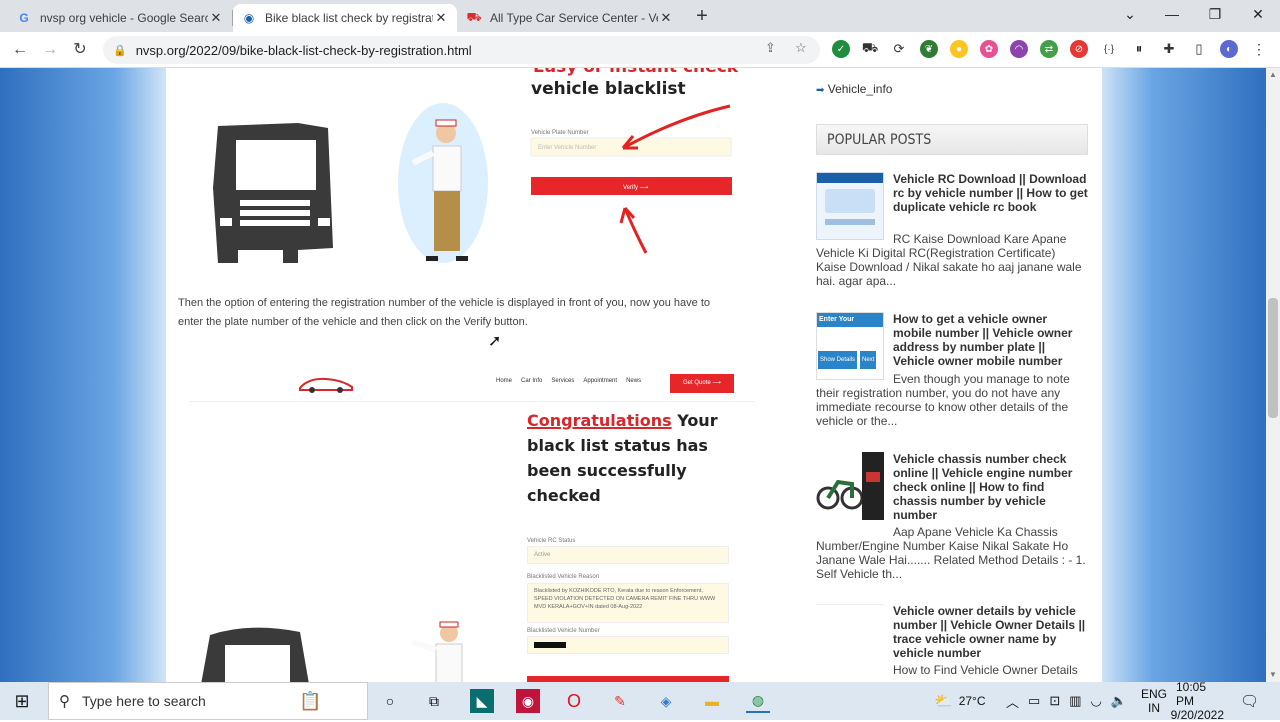 Image resolution: width=1280 pixels, height=722 pixels. What do you see at coordinates (1229, 49) in the screenshot?
I see `profile-avatar: ◐` at bounding box center [1229, 49].